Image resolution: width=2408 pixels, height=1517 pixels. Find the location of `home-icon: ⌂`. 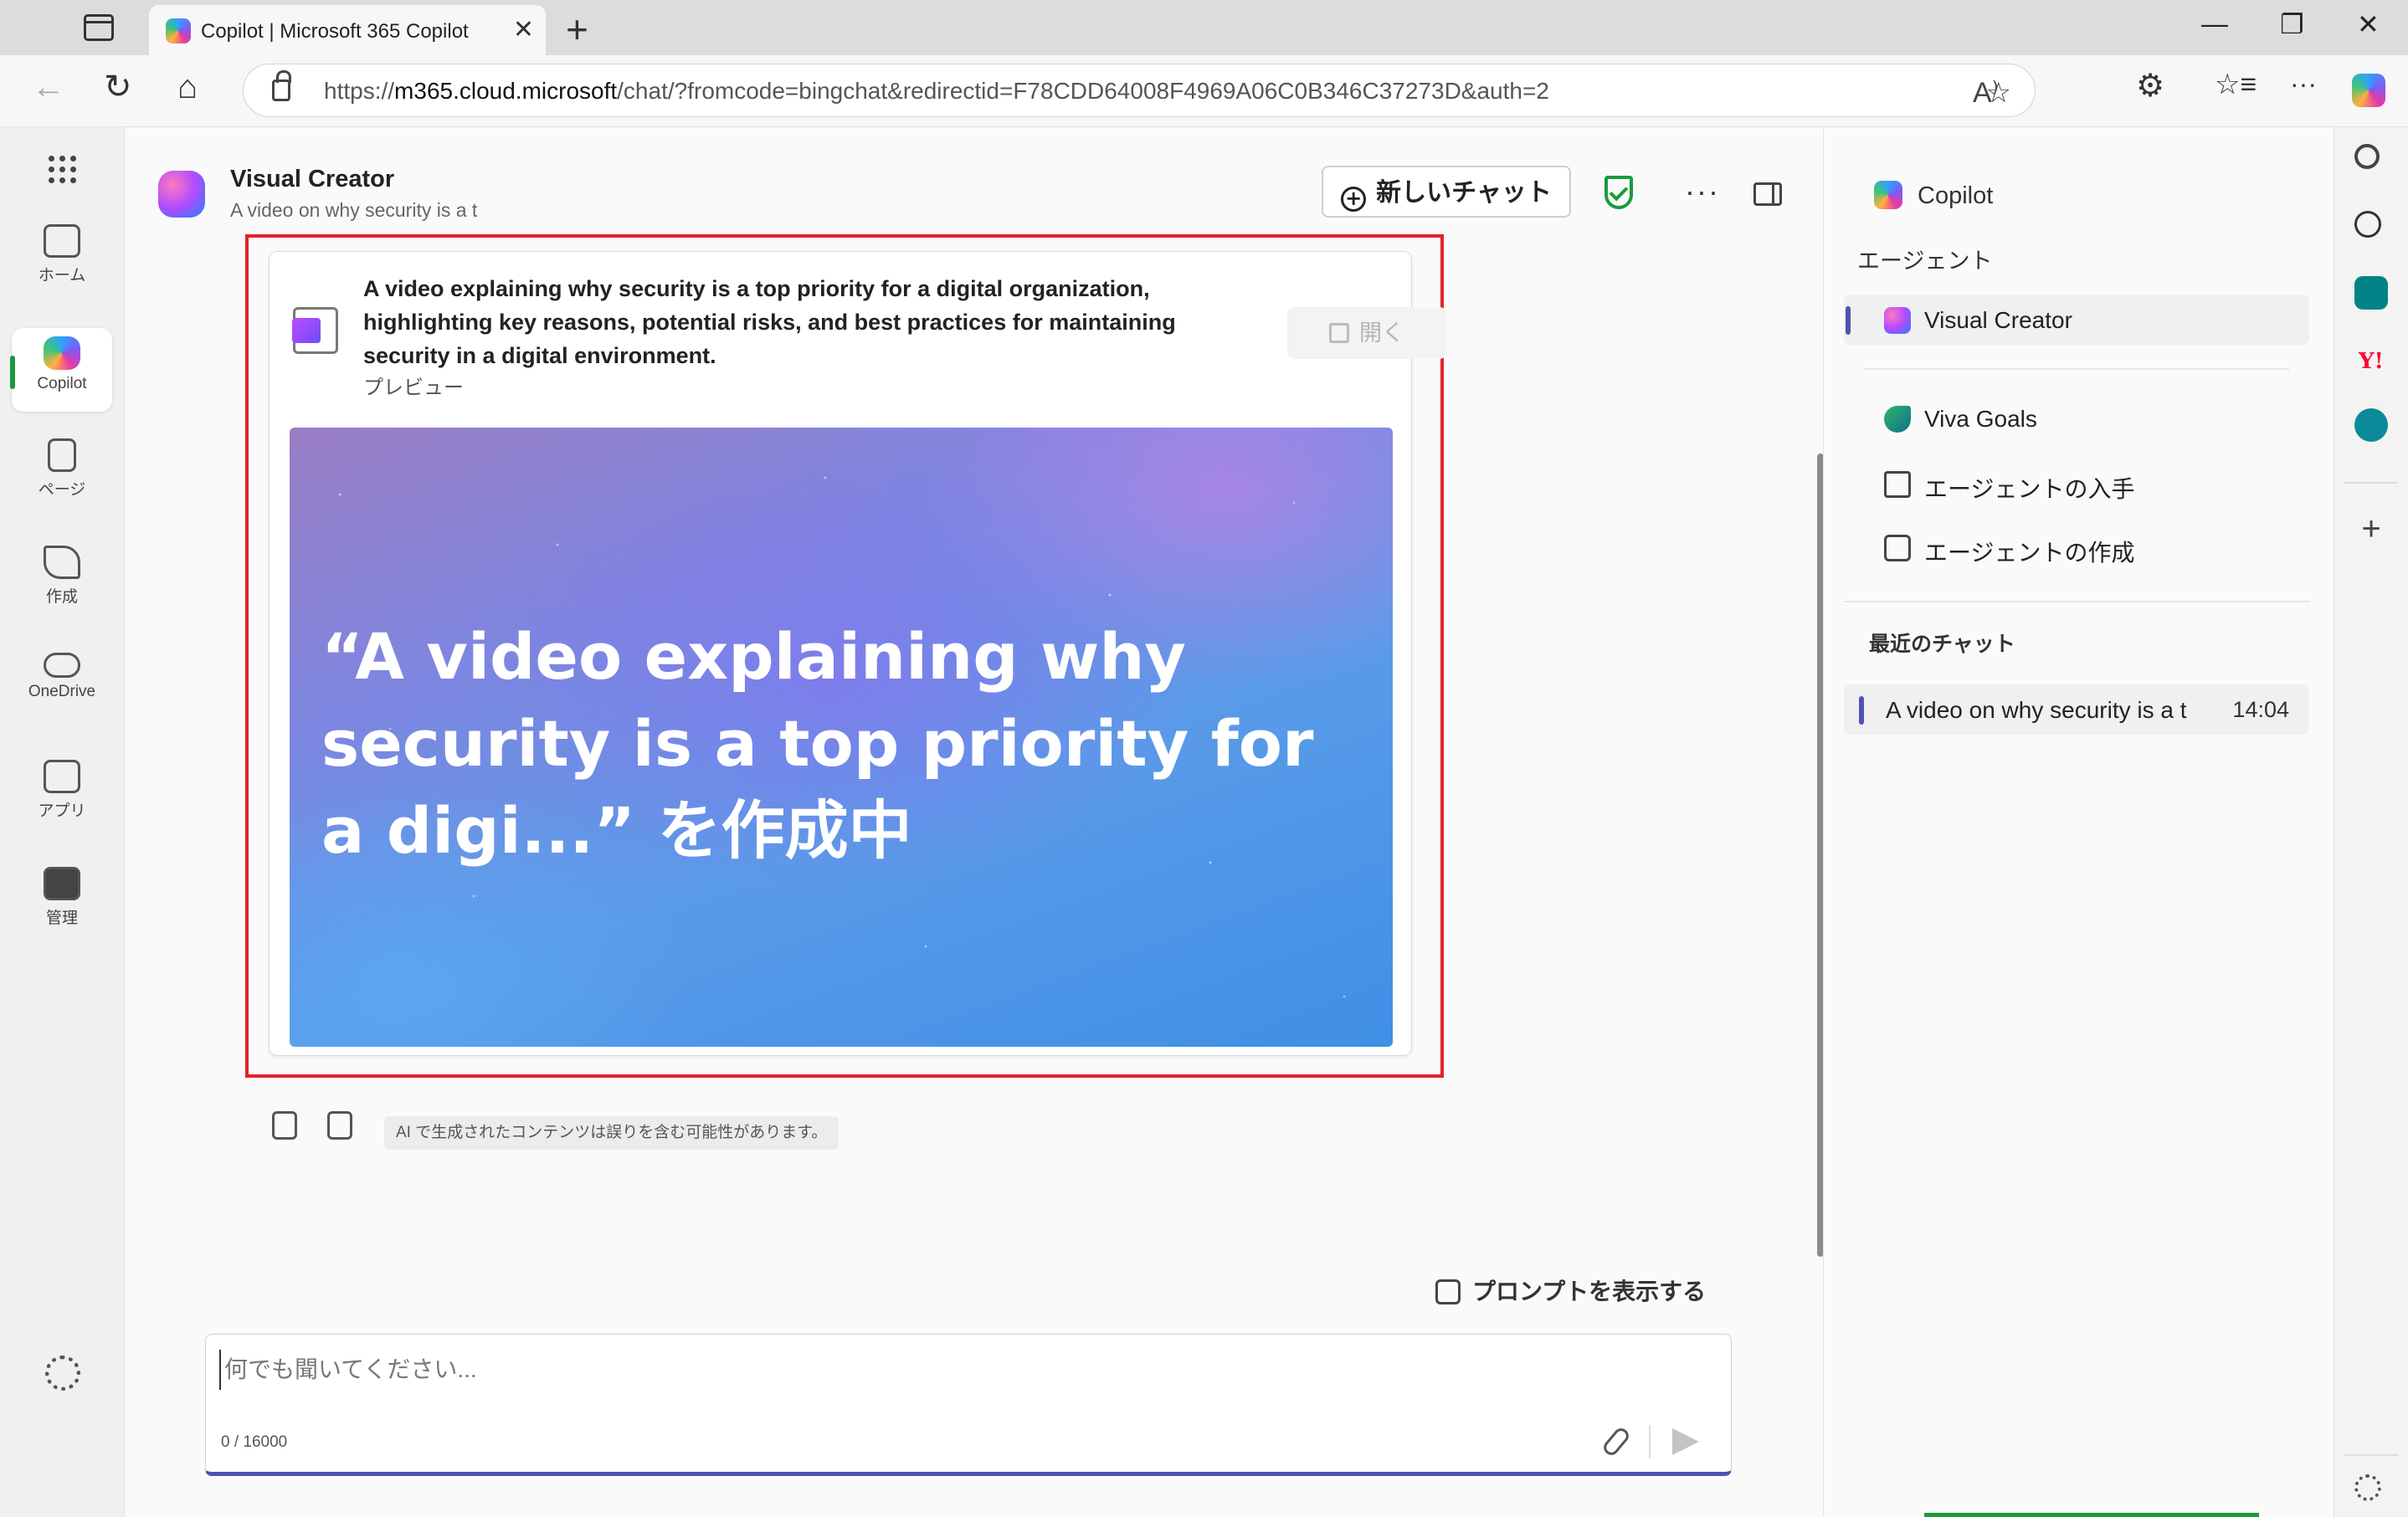

home-icon: ⌂ is located at coordinates (187, 87).